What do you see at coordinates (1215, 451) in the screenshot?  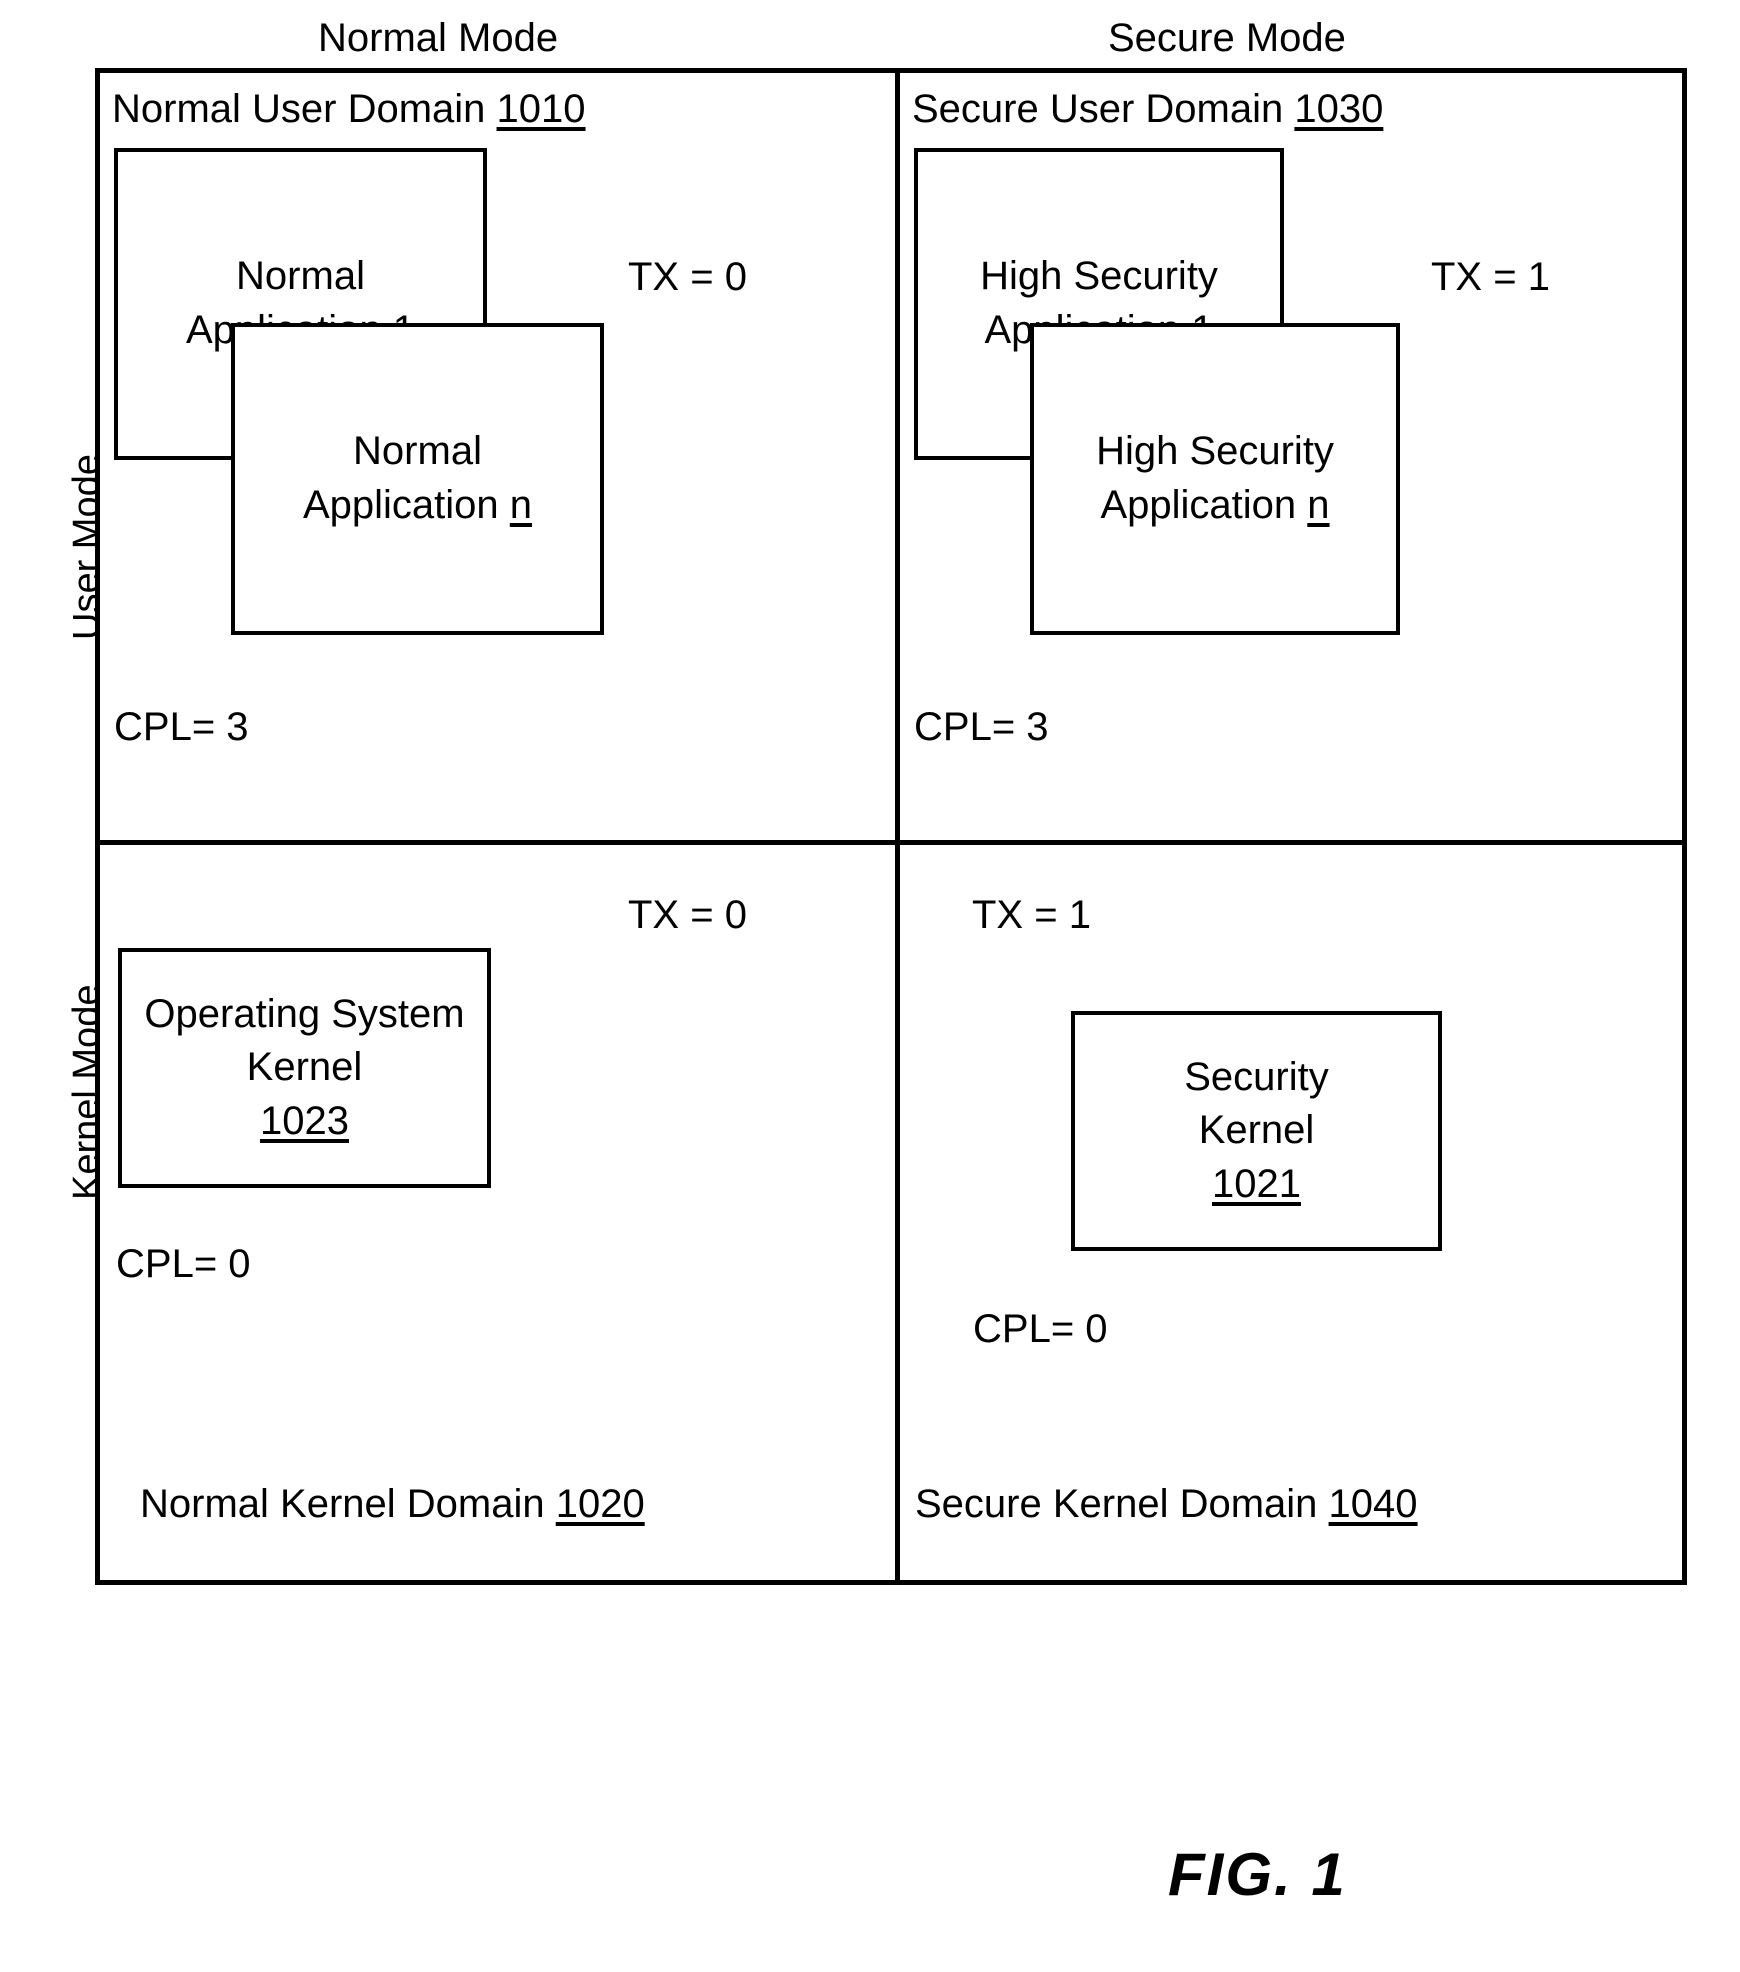 I see `high-security-application-n-line1: High Security` at bounding box center [1215, 451].